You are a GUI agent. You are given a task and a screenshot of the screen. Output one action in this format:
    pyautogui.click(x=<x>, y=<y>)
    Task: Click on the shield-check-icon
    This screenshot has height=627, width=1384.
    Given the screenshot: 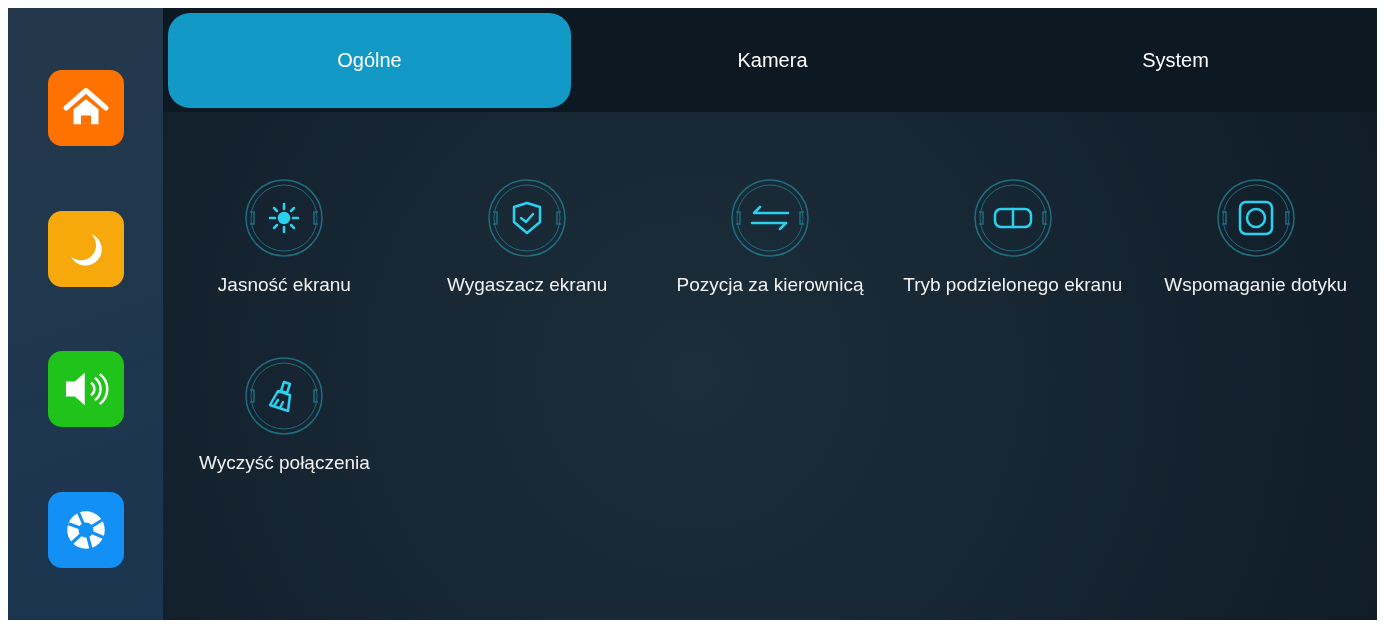 What is the action you would take?
    pyautogui.click(x=527, y=218)
    